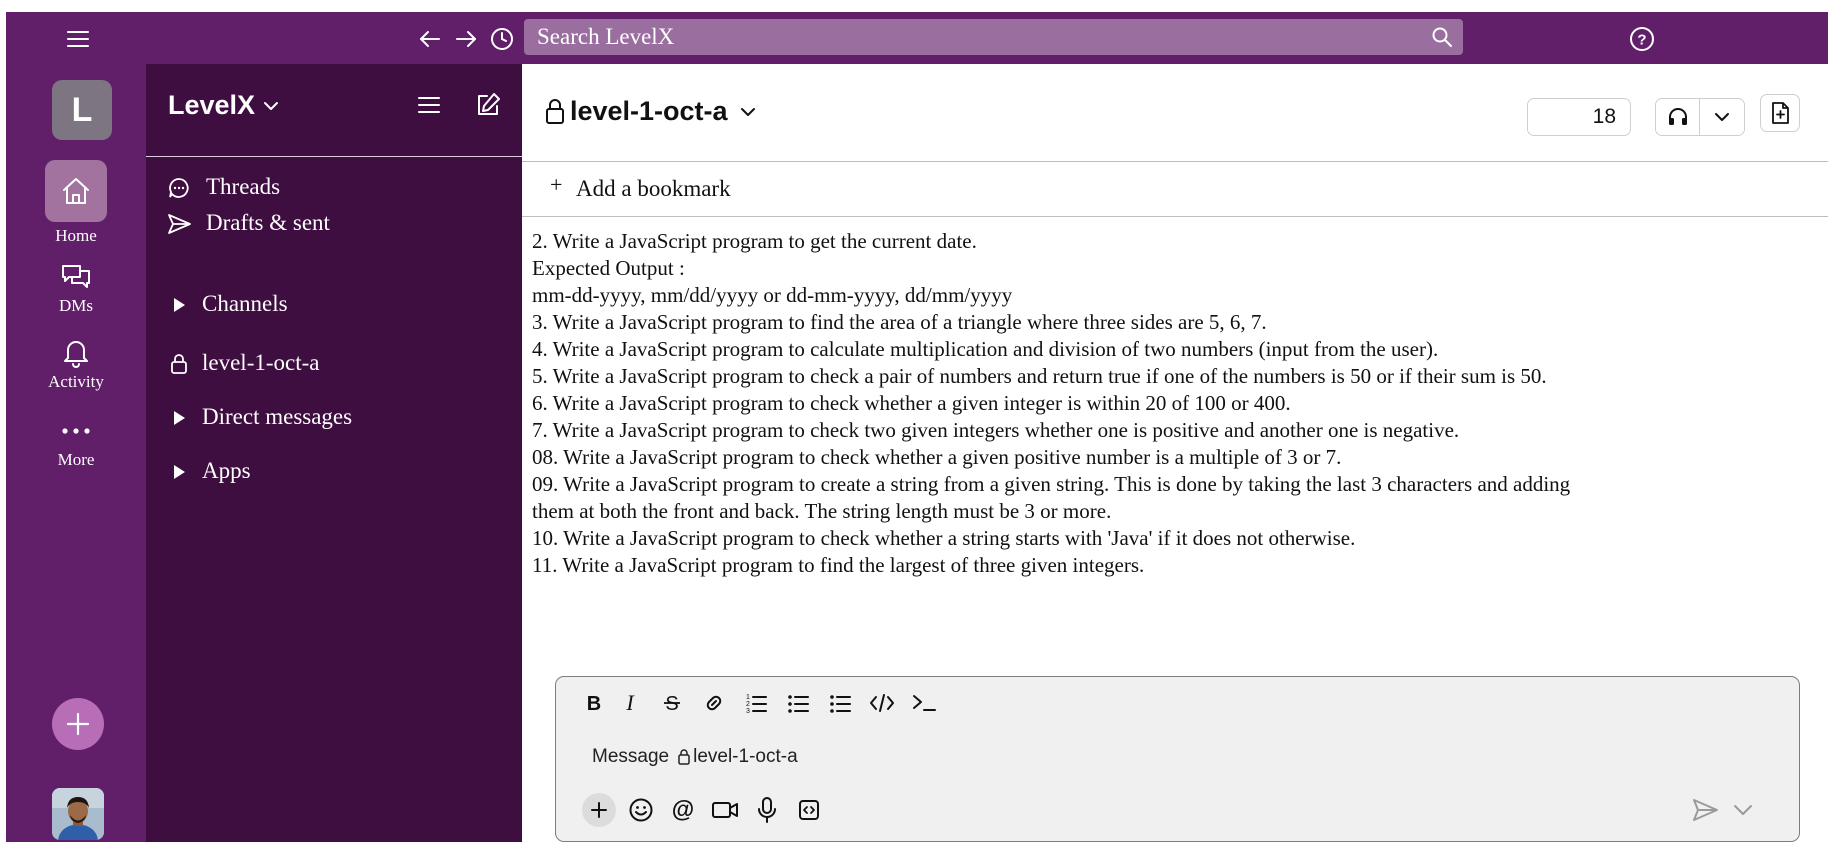 Image resolution: width=1834 pixels, height=853 pixels. Describe the element at coordinates (748, 697) in the screenshot. I see `svg-text: 1` at that location.